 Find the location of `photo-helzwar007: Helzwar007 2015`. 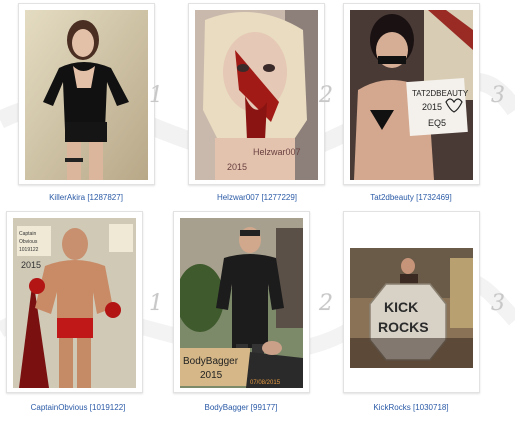

photo-helzwar007: Helzwar007 2015 is located at coordinates (256, 95).